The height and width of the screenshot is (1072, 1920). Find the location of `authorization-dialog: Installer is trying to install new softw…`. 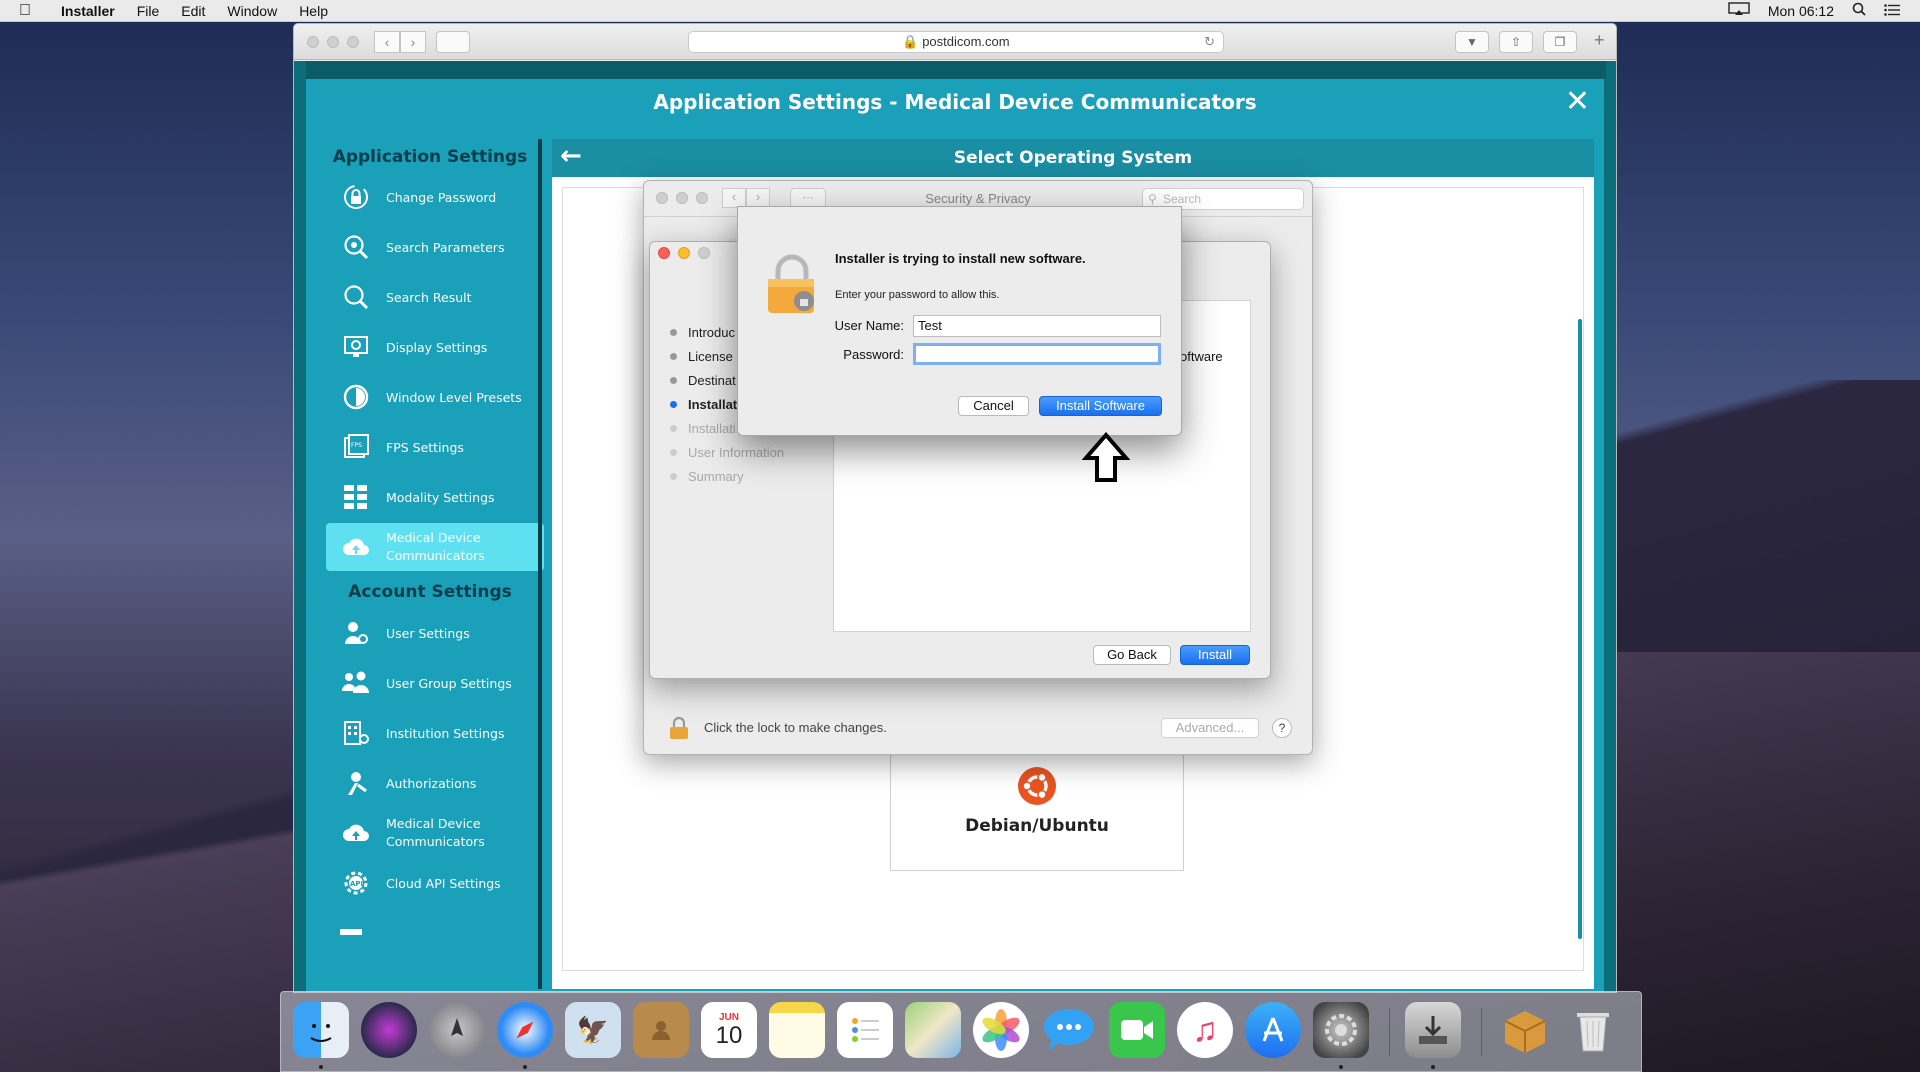

authorization-dialog: Installer is trying to install new softw… is located at coordinates (959, 321).